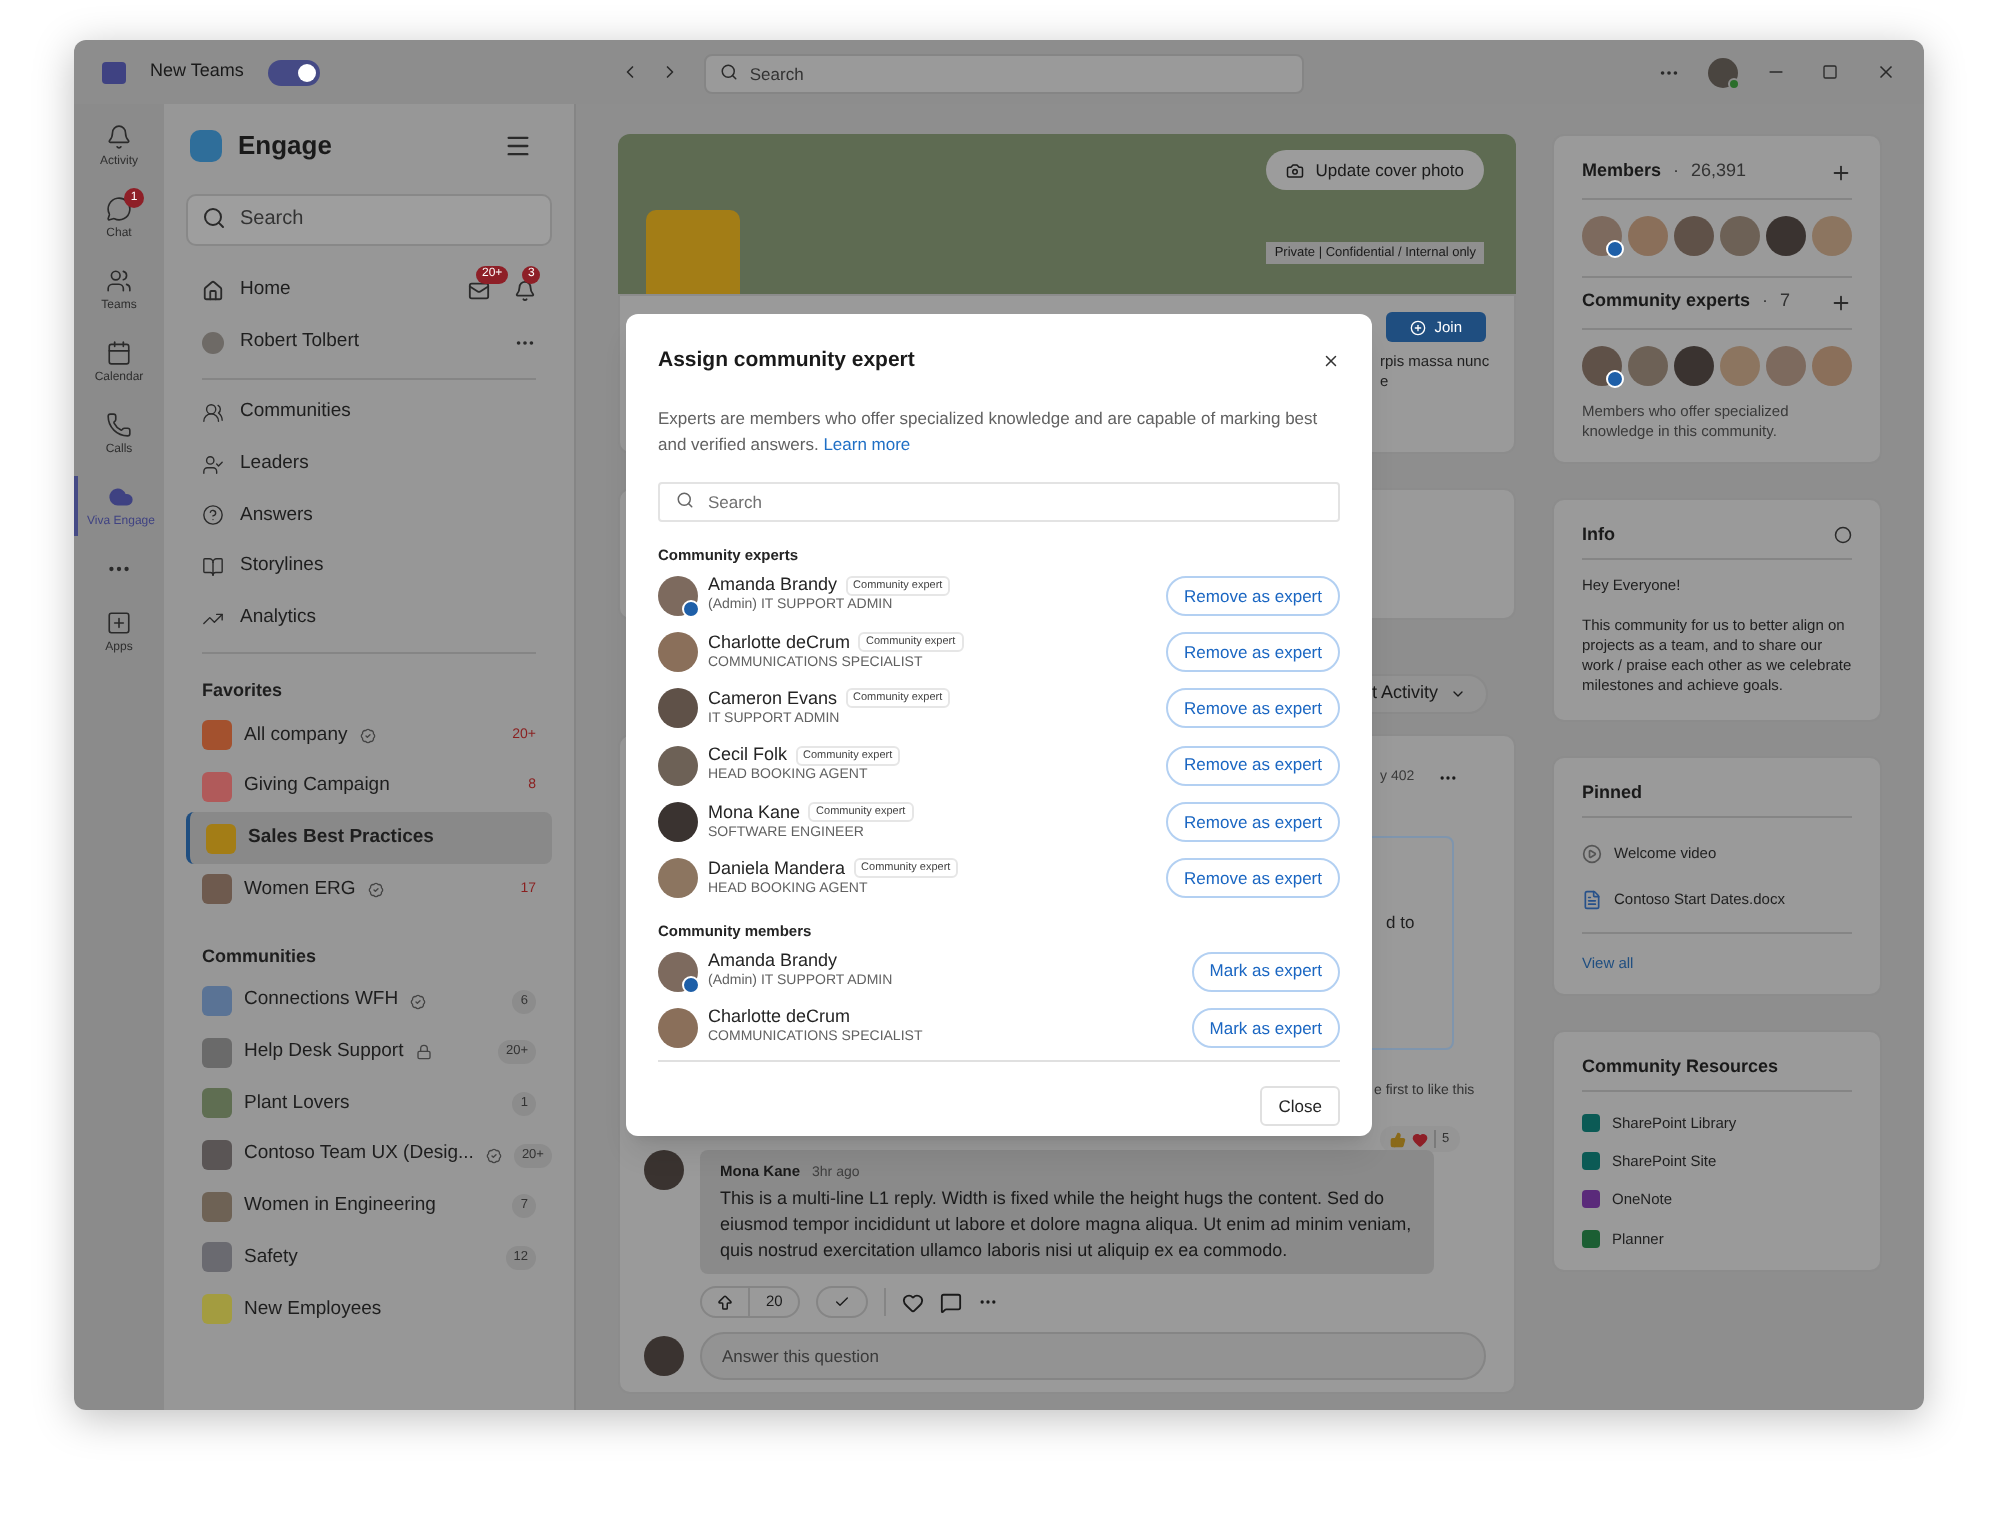 The height and width of the screenshot is (1518, 1998). What do you see at coordinates (1830, 72) in the screenshot?
I see `maximize-icon` at bounding box center [1830, 72].